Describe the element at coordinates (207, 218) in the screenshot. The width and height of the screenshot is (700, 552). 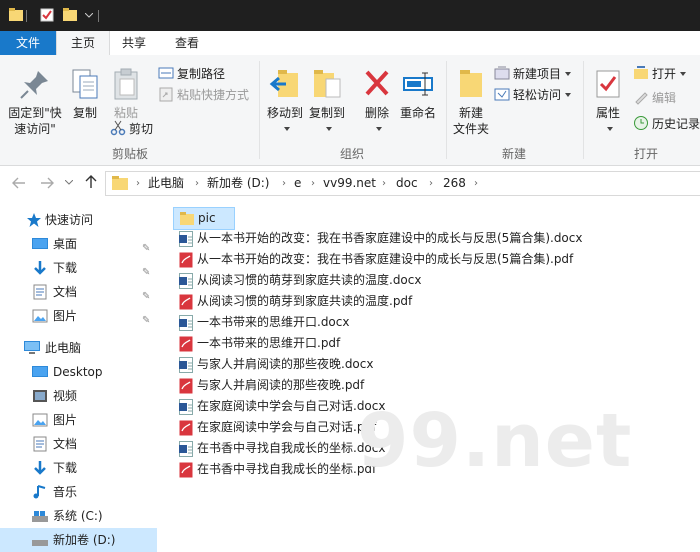
I see `file-name: pic` at that location.